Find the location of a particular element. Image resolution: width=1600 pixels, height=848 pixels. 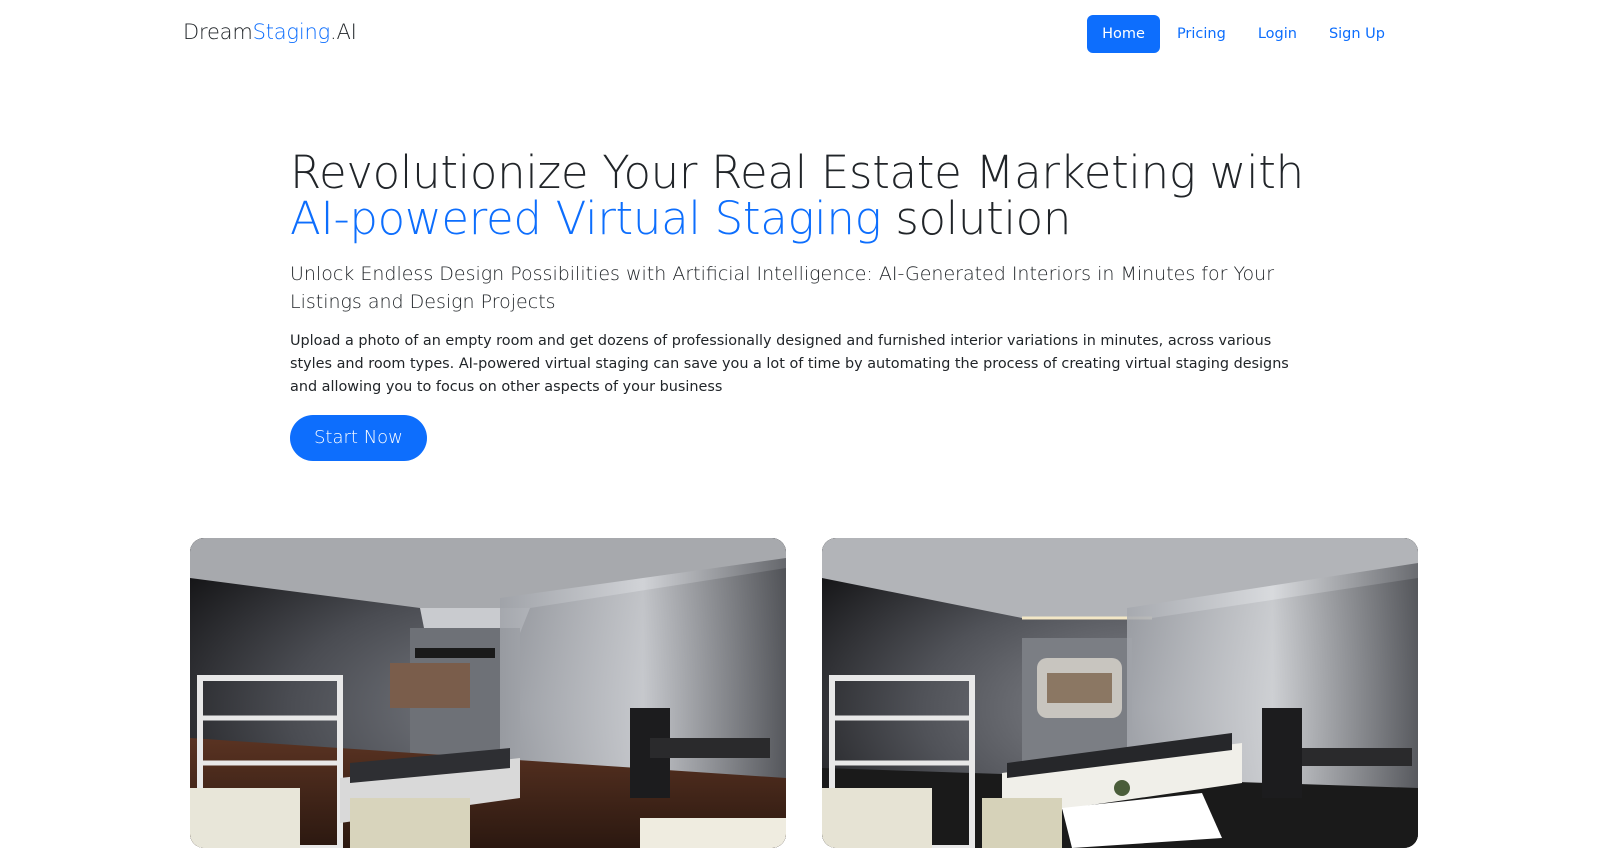

before-room-illustration is located at coordinates (488, 693).